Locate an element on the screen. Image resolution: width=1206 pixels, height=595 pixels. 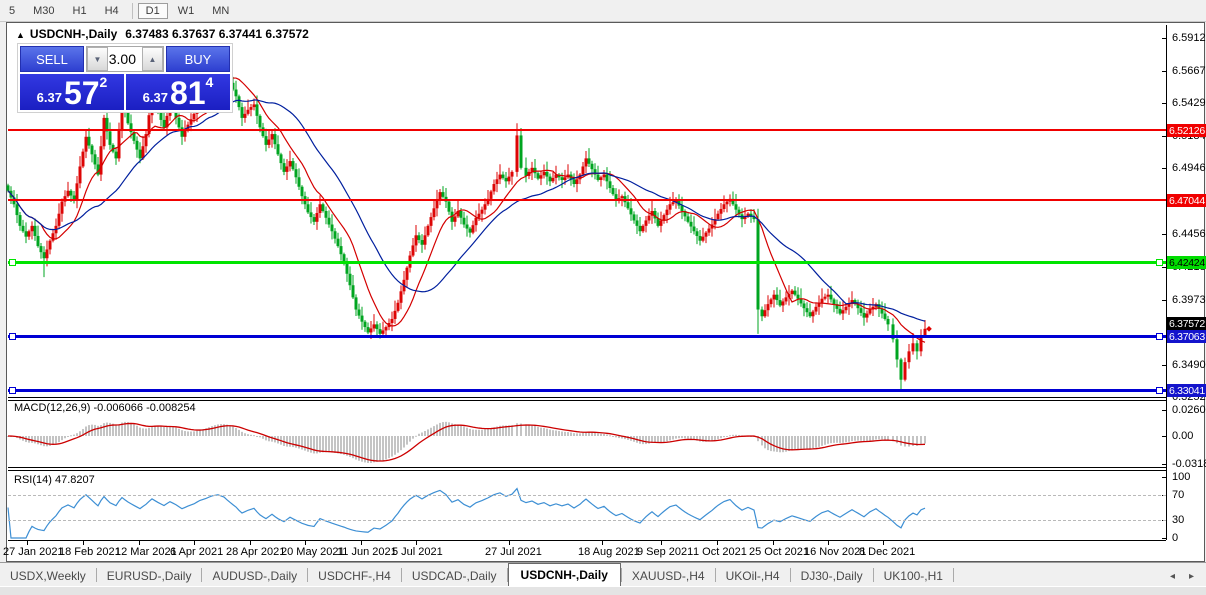
volume-input: 3.00 is located at coordinates (125, 59).